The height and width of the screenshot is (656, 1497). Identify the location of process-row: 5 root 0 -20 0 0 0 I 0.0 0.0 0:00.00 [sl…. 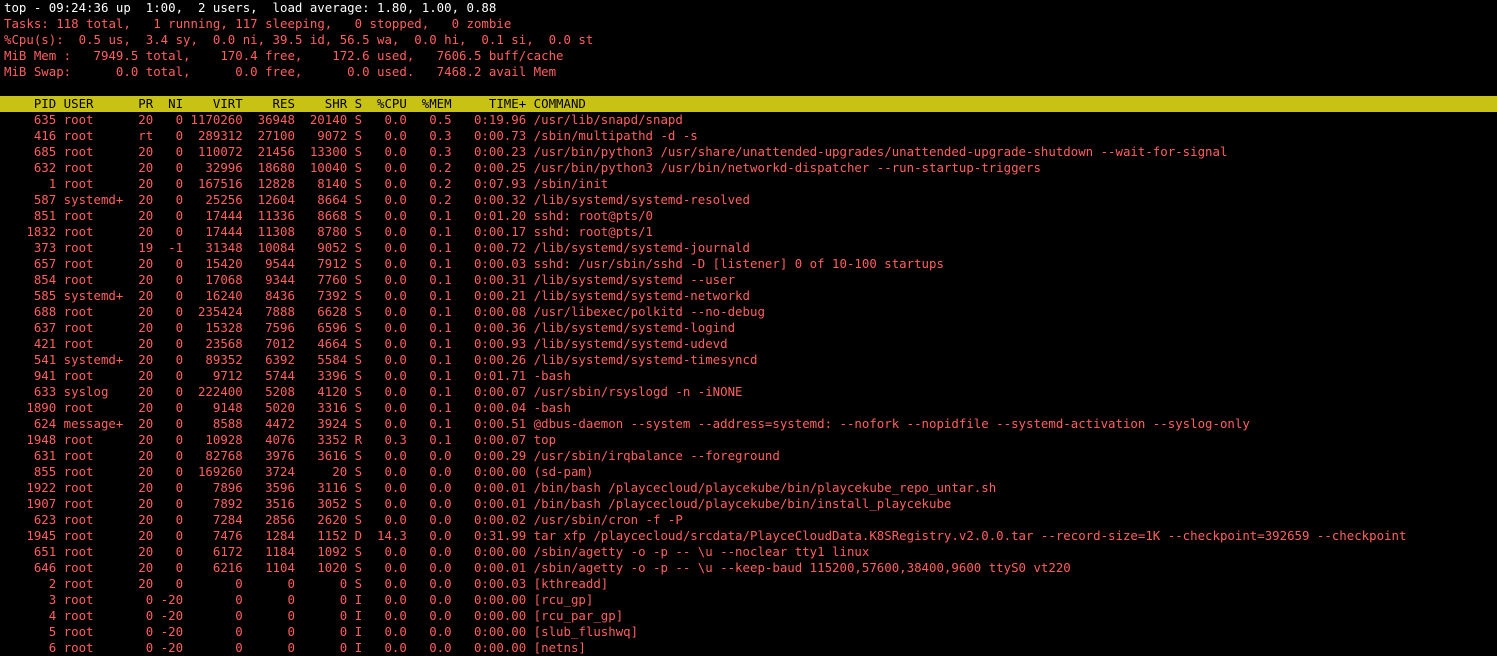
(321, 631).